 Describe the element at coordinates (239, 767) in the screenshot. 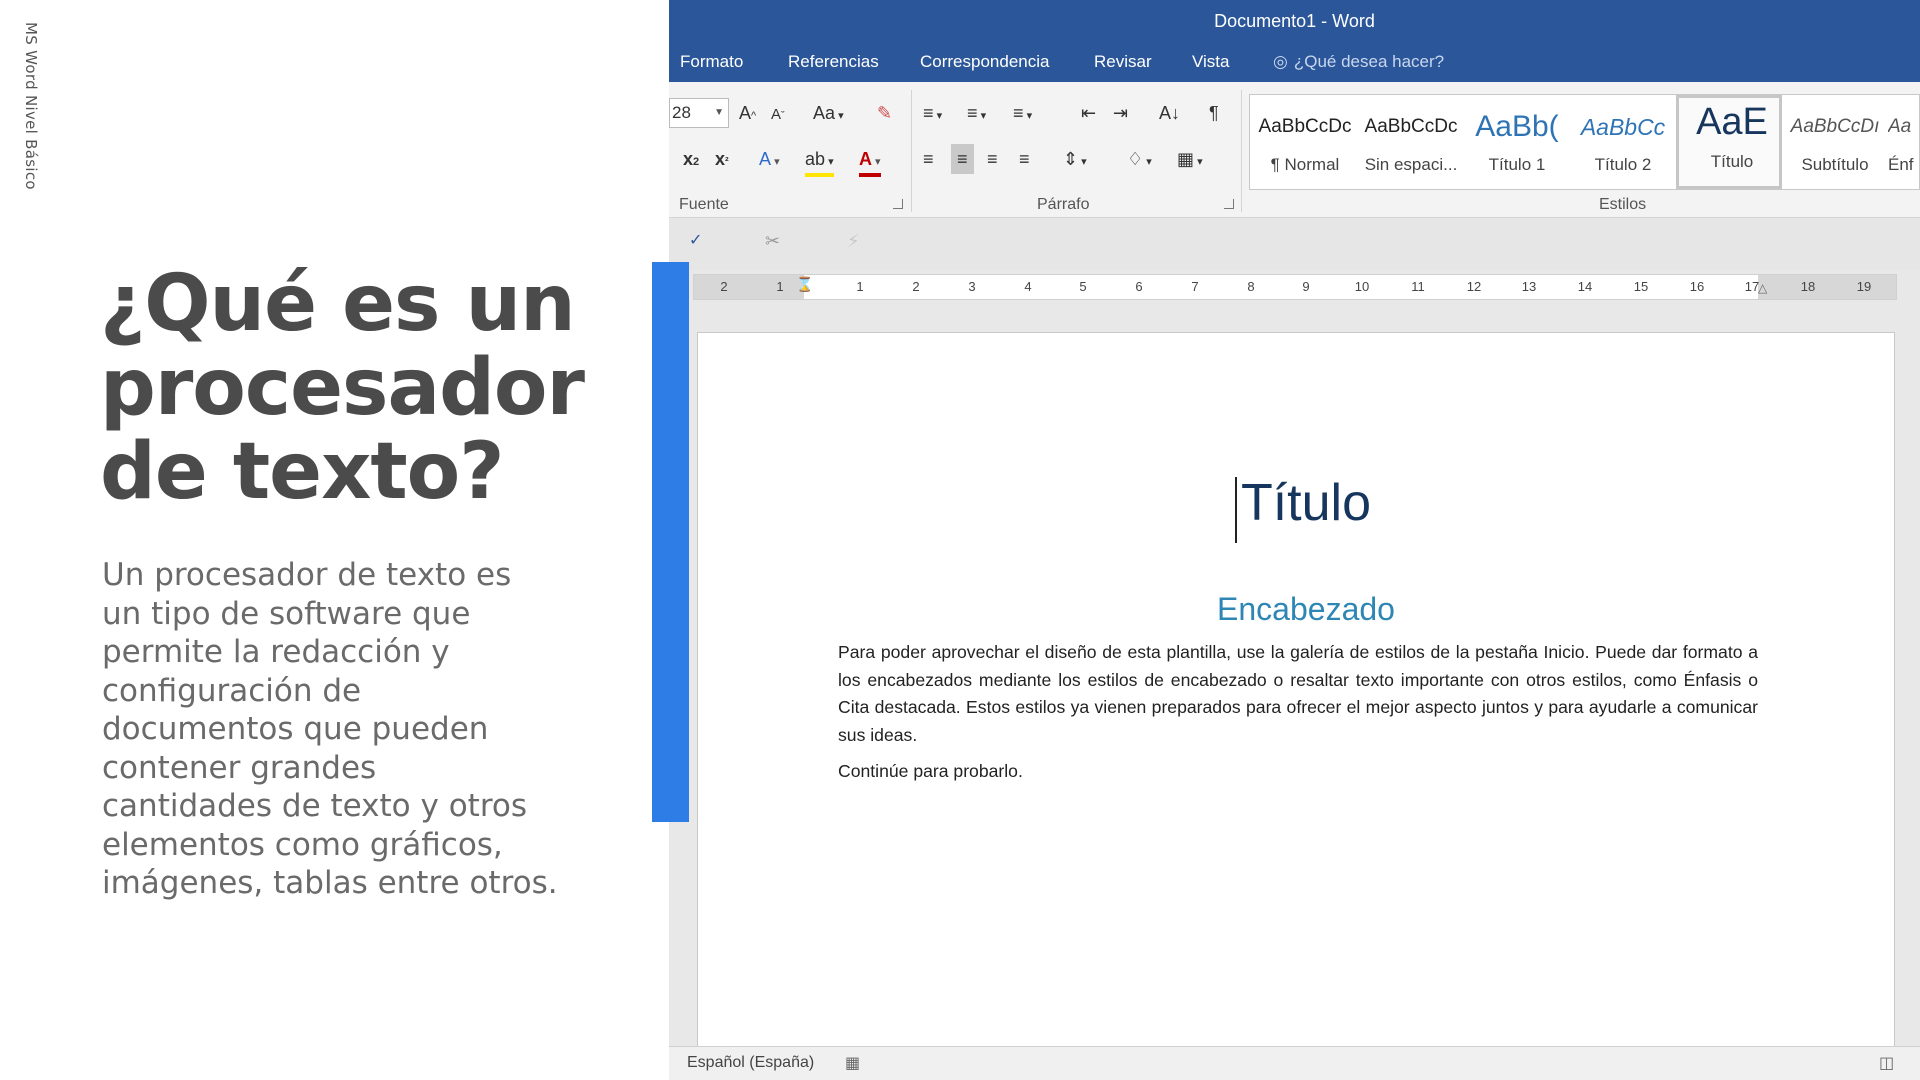

I see `body-line: contener grandes` at that location.